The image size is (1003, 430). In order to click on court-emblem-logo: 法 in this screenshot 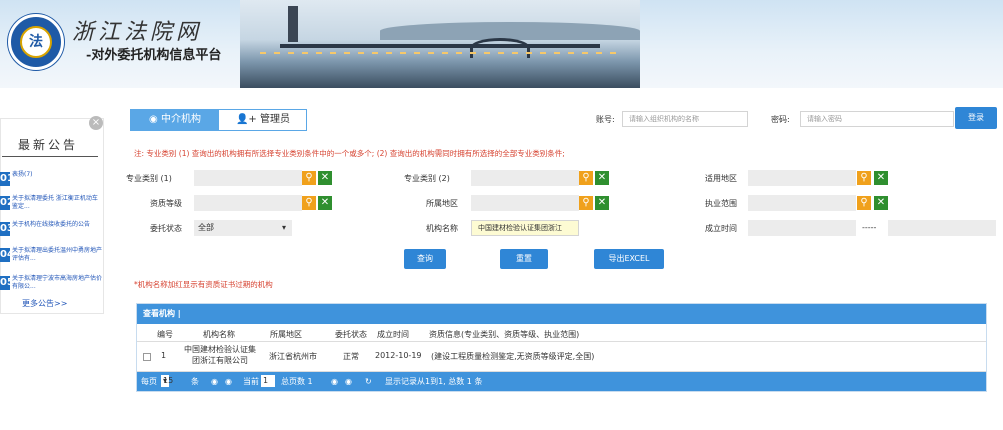, I will do `click(36, 42)`.